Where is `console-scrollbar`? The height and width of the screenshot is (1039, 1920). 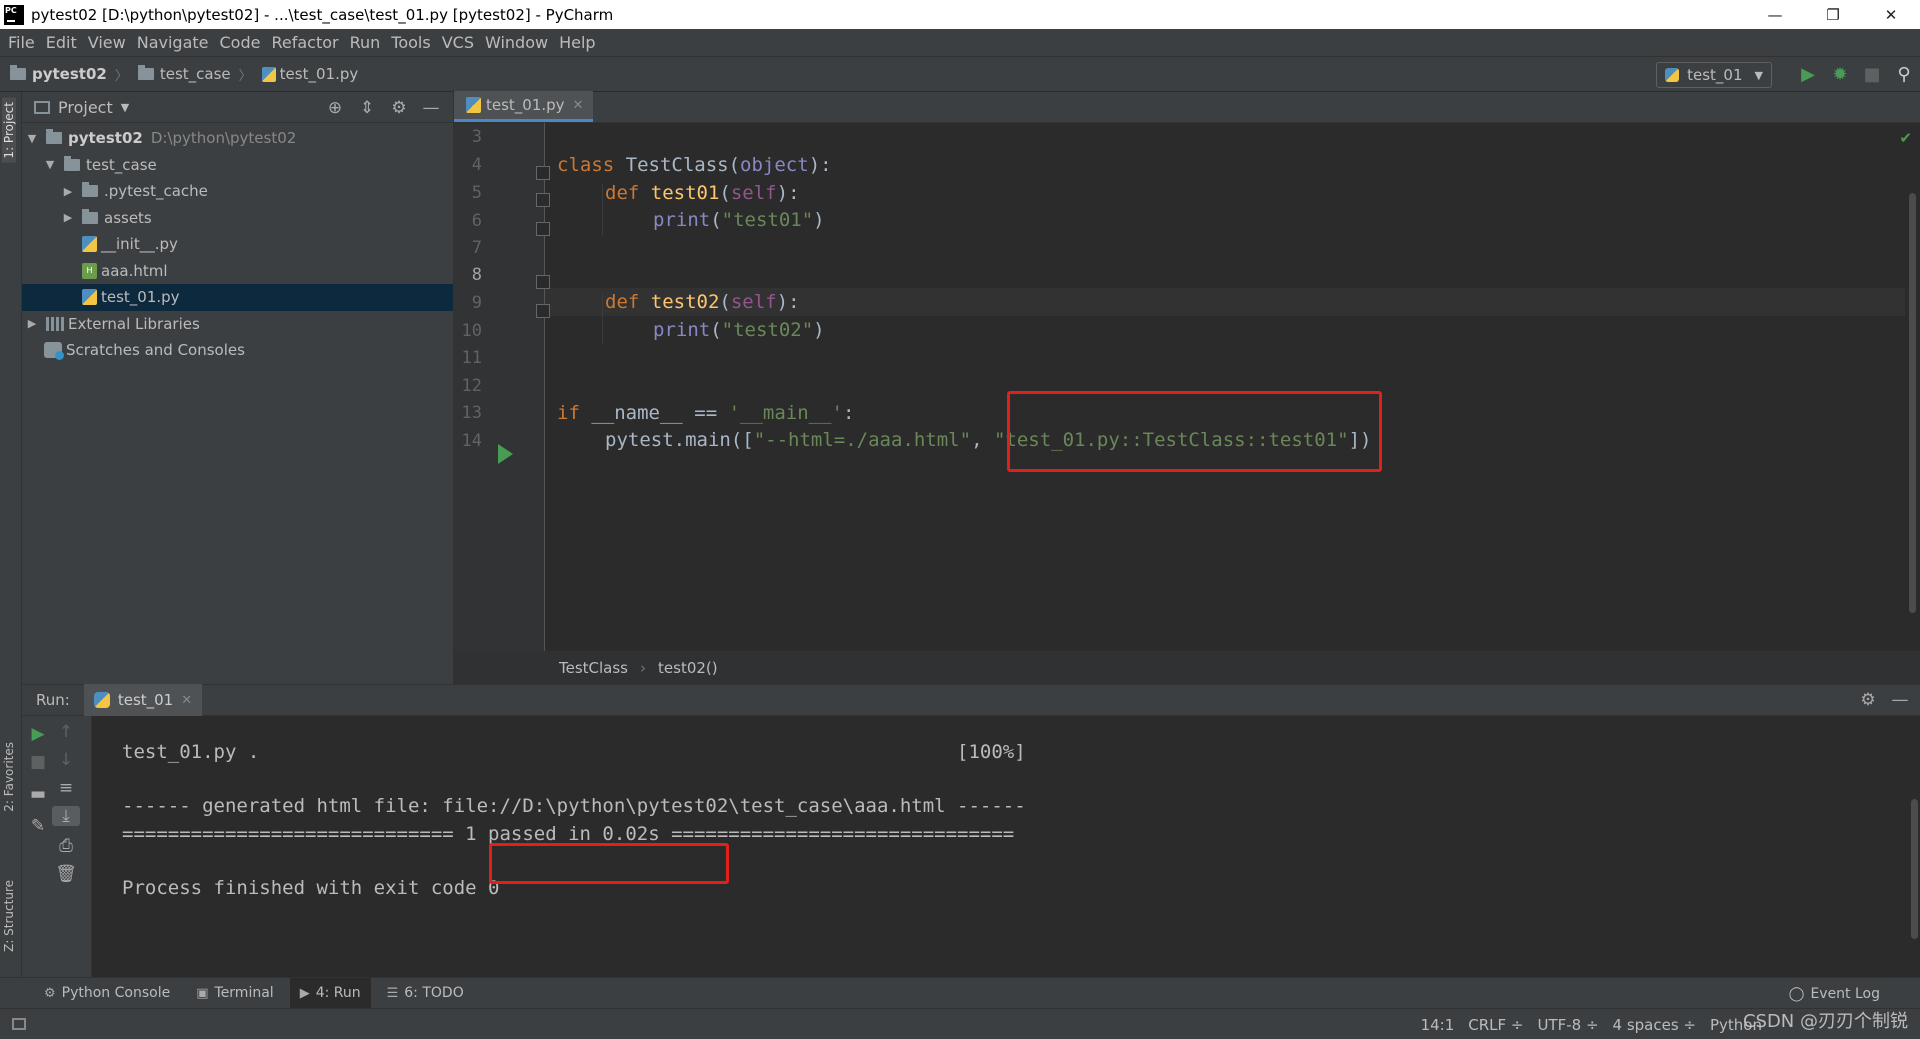 console-scrollbar is located at coordinates (1914, 869).